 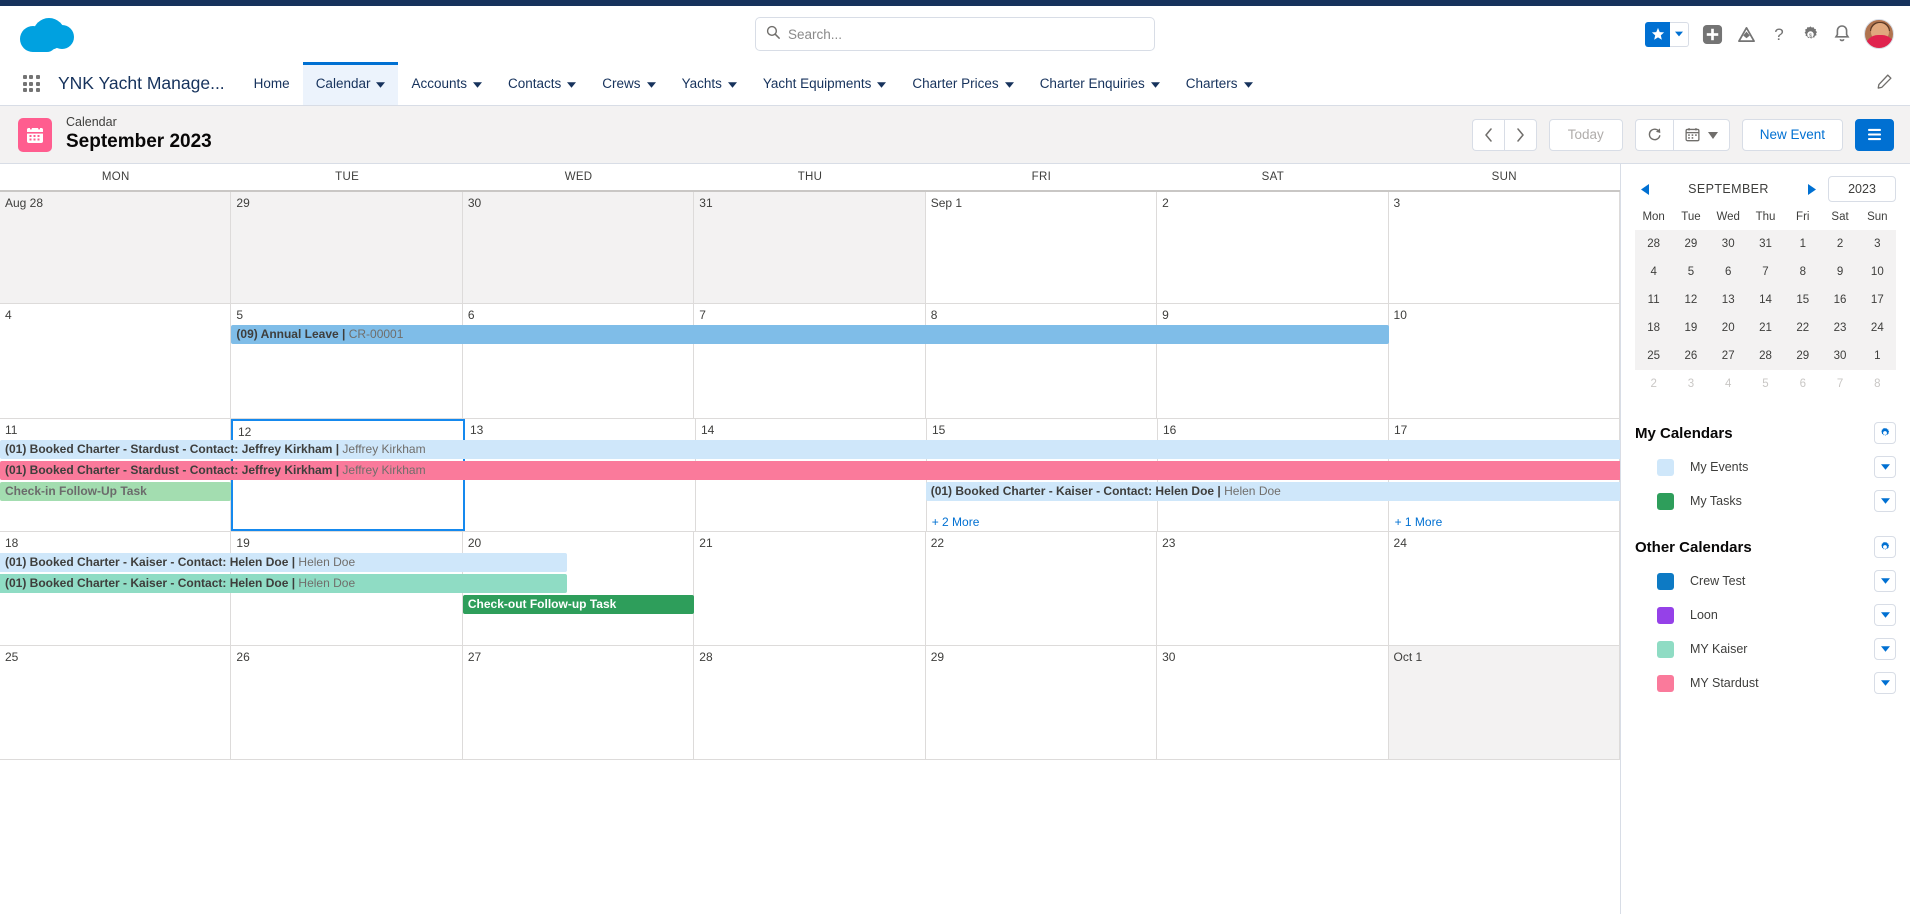 What do you see at coordinates (1839, 300) in the screenshot?
I see `mini-day: 16` at bounding box center [1839, 300].